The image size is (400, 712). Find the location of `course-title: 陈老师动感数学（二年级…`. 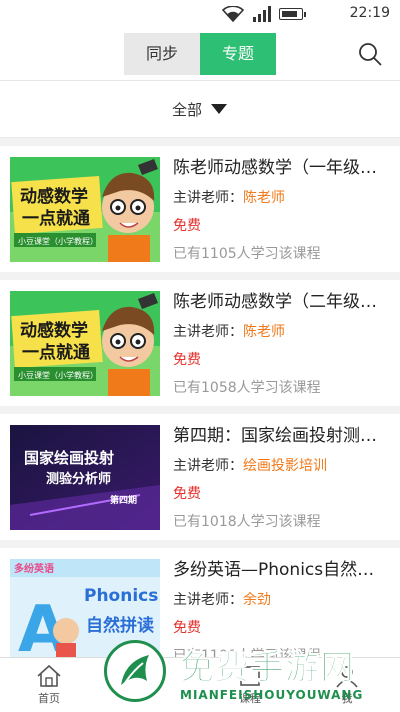

course-title: 陈老师动感数学（二年级… is located at coordinates (278, 302).